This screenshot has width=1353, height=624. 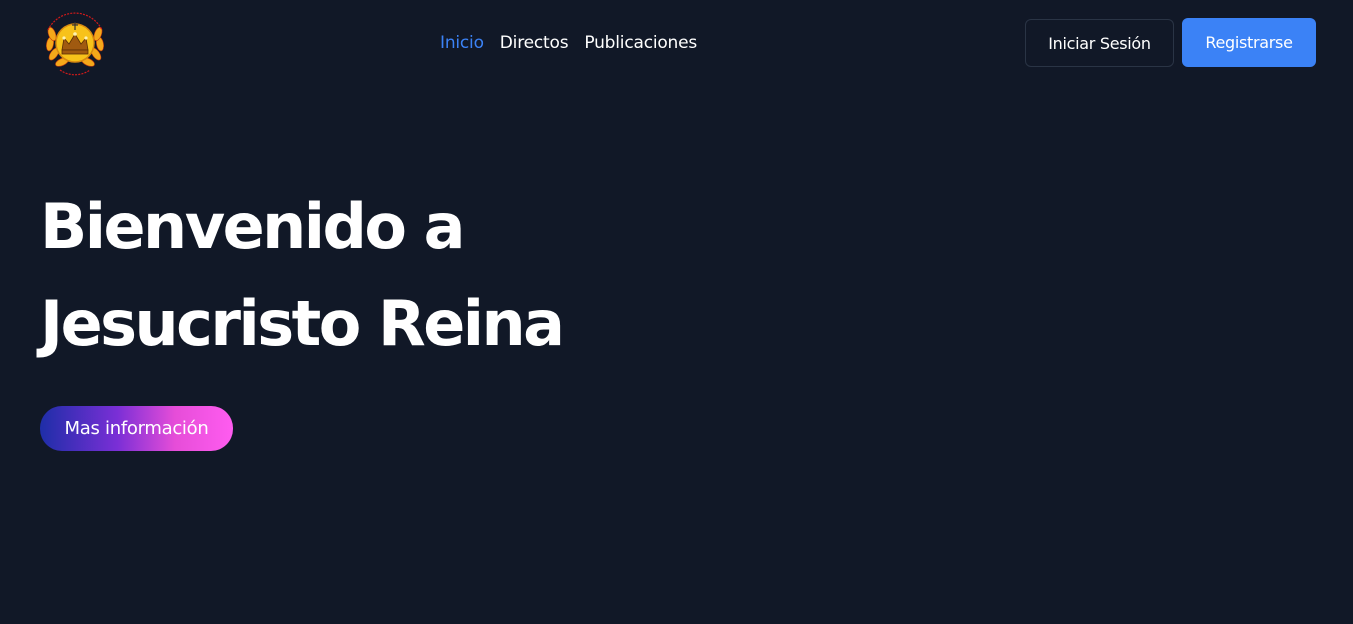 What do you see at coordinates (534, 43) in the screenshot?
I see `nav-item-directos: Directos` at bounding box center [534, 43].